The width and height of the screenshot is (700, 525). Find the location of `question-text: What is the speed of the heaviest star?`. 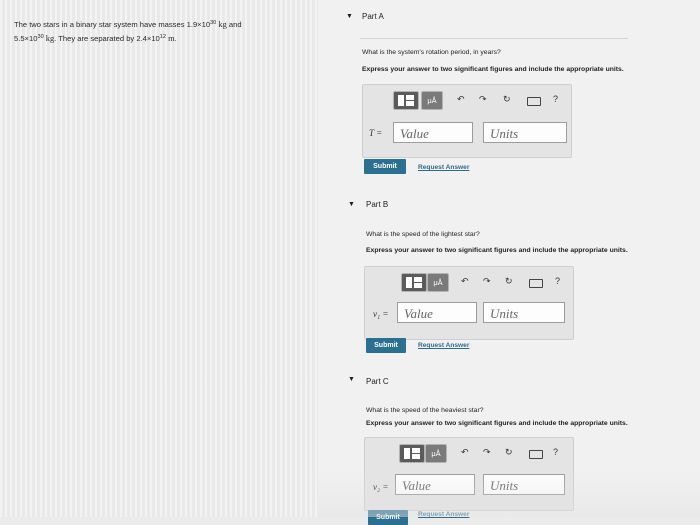

question-text: What is the speed of the heaviest star? is located at coordinates (425, 410).